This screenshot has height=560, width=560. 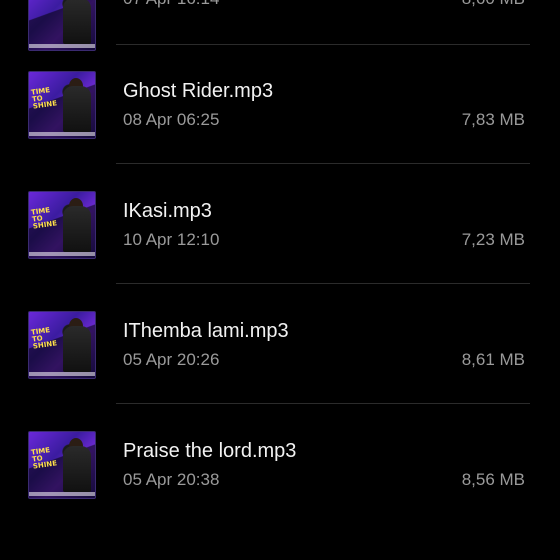 I want to click on file-size: 8,56 MB, so click(x=493, y=479).